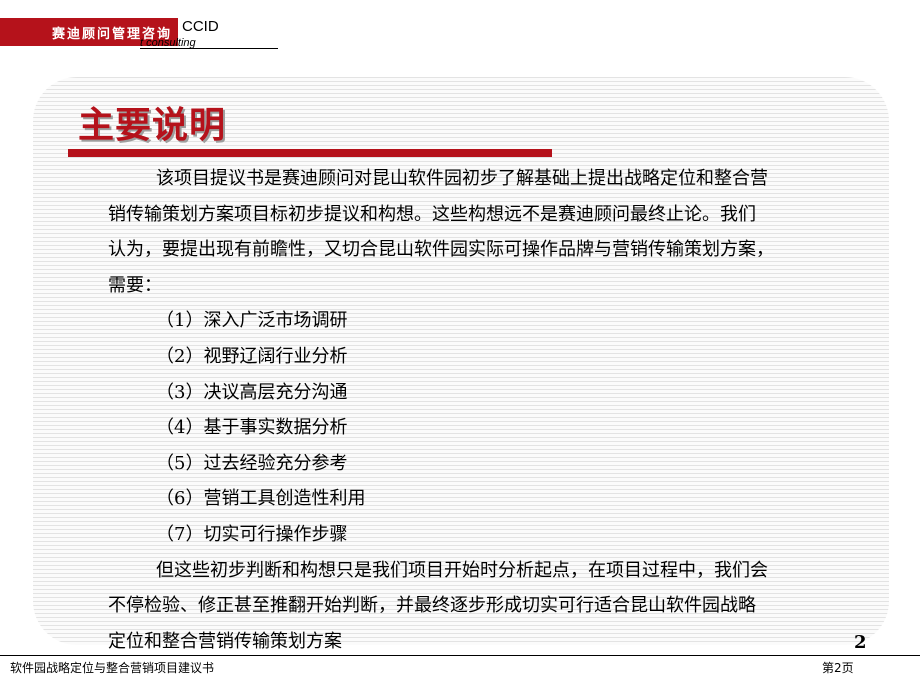 Image resolution: width=920 pixels, height=690 pixels. Describe the element at coordinates (838, 668) in the screenshot. I see `footer-page-label: 第2页` at that location.